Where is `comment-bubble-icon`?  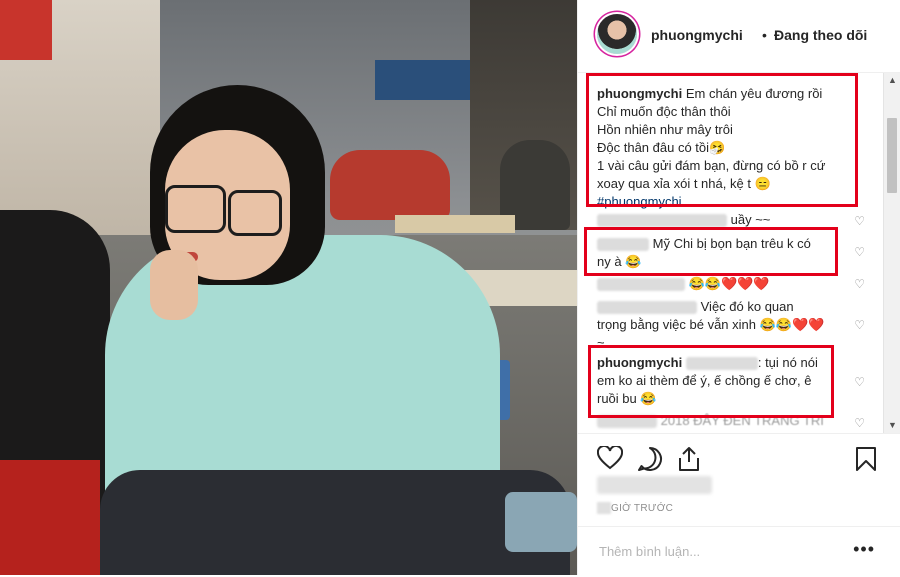
comment-bubble-icon is located at coordinates (650, 459).